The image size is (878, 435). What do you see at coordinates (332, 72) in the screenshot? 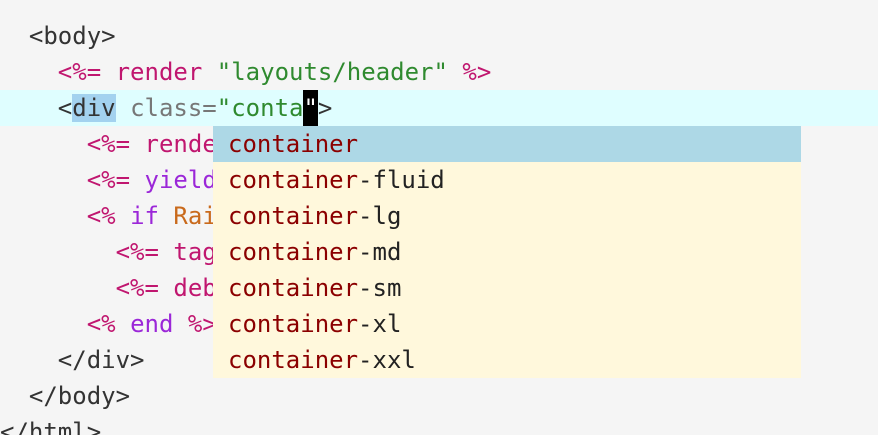
I see `string-literal: "layouts/header"` at bounding box center [332, 72].